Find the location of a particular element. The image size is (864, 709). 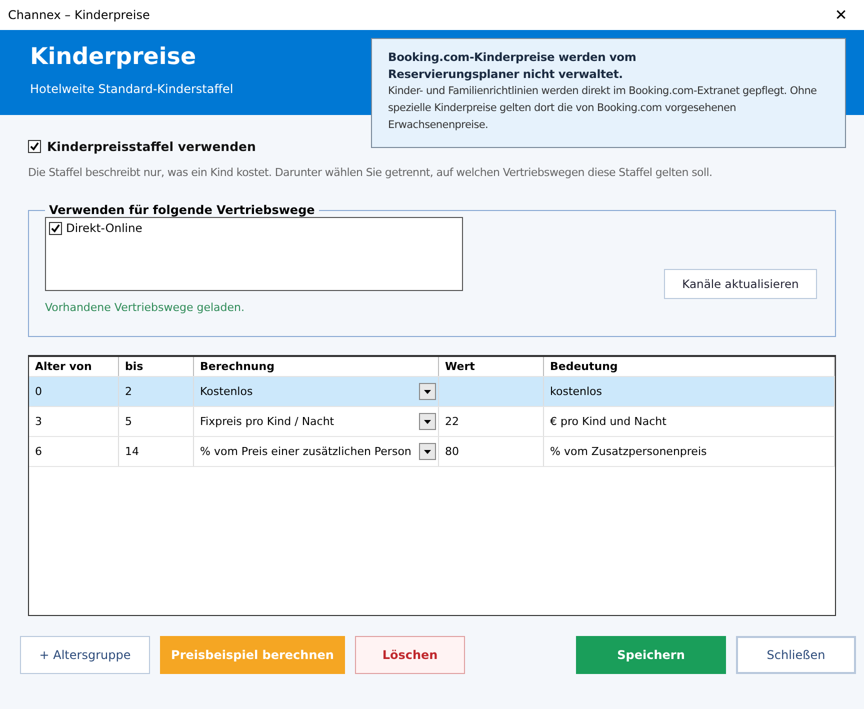

table-cell: 2 is located at coordinates (128, 391).